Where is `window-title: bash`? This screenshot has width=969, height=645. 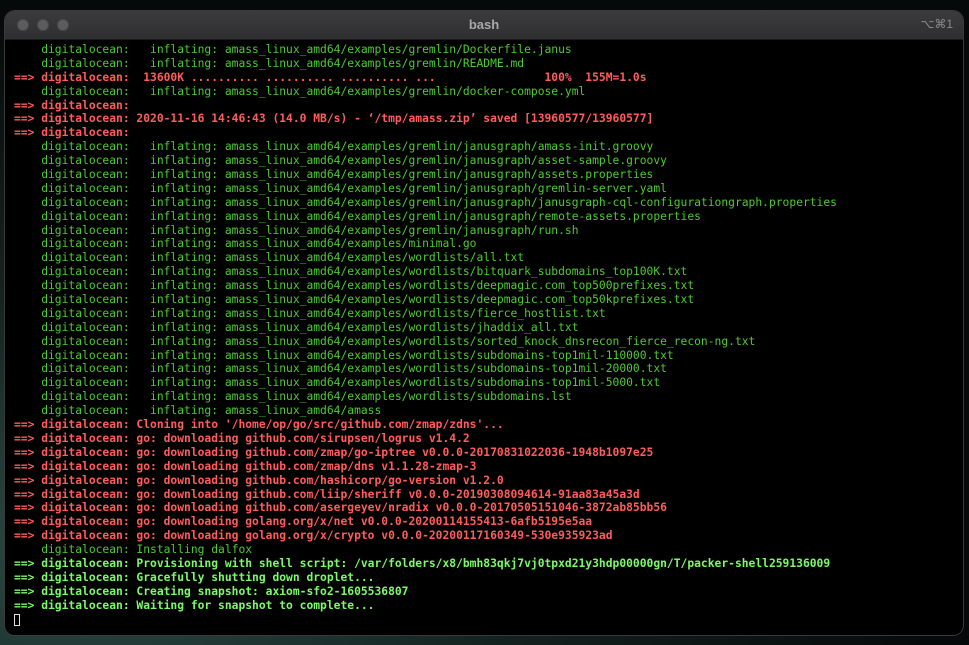 window-title: bash is located at coordinates (484, 24).